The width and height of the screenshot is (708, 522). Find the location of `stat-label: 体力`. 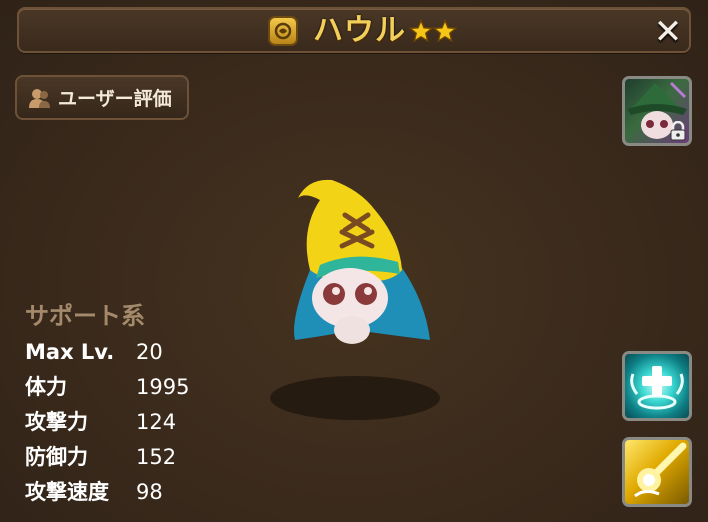

stat-label: 体力 is located at coordinates (46, 387).